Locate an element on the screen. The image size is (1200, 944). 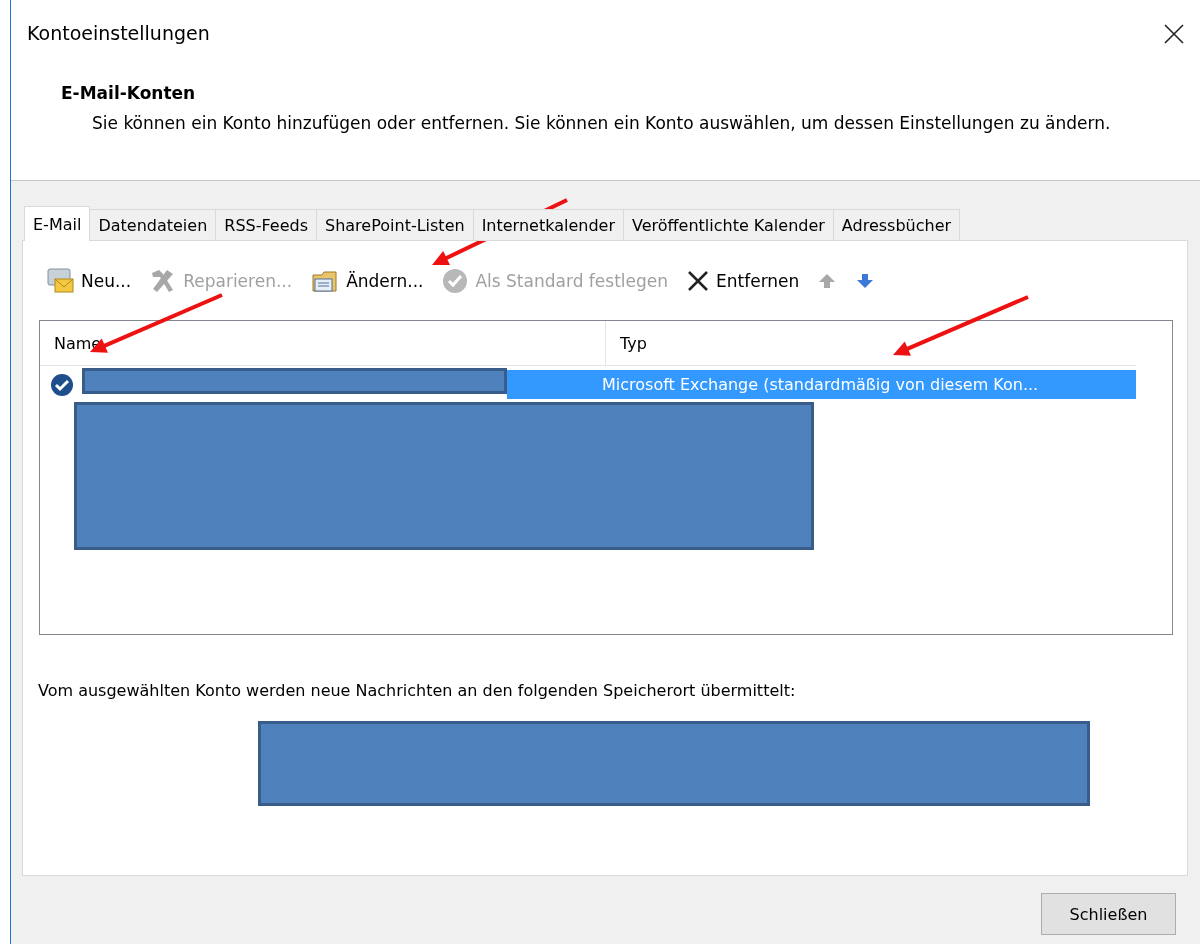
arrow-up-icon is located at coordinates (827, 281).